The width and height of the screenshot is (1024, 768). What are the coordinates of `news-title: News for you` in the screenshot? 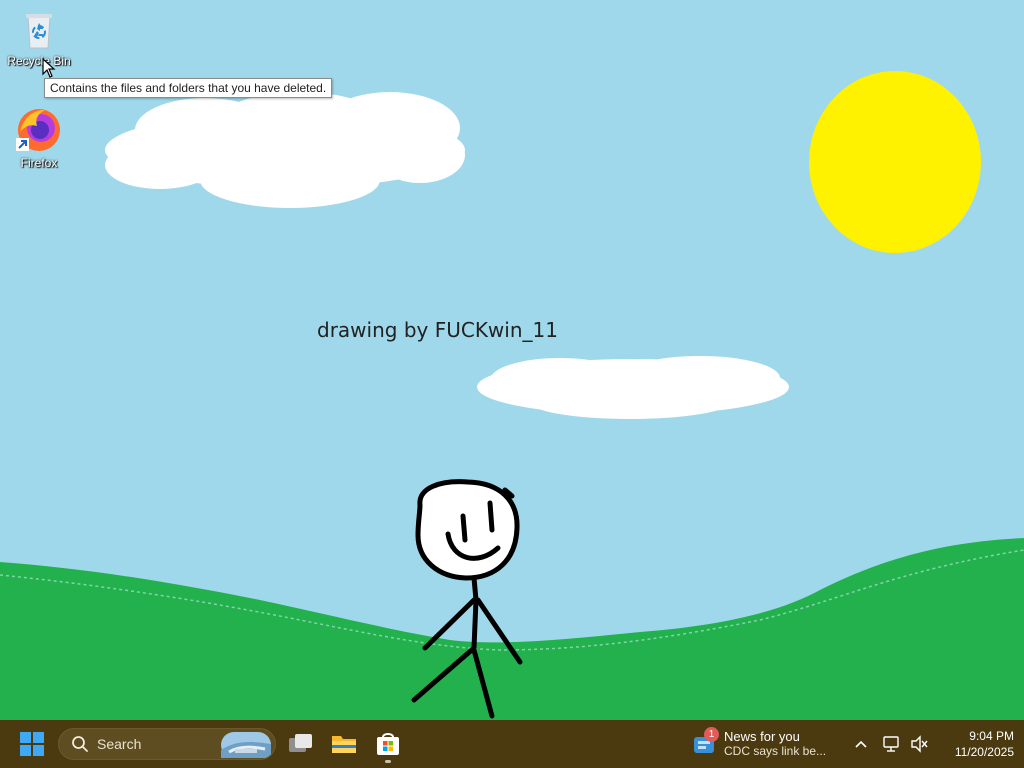 It's located at (762, 736).